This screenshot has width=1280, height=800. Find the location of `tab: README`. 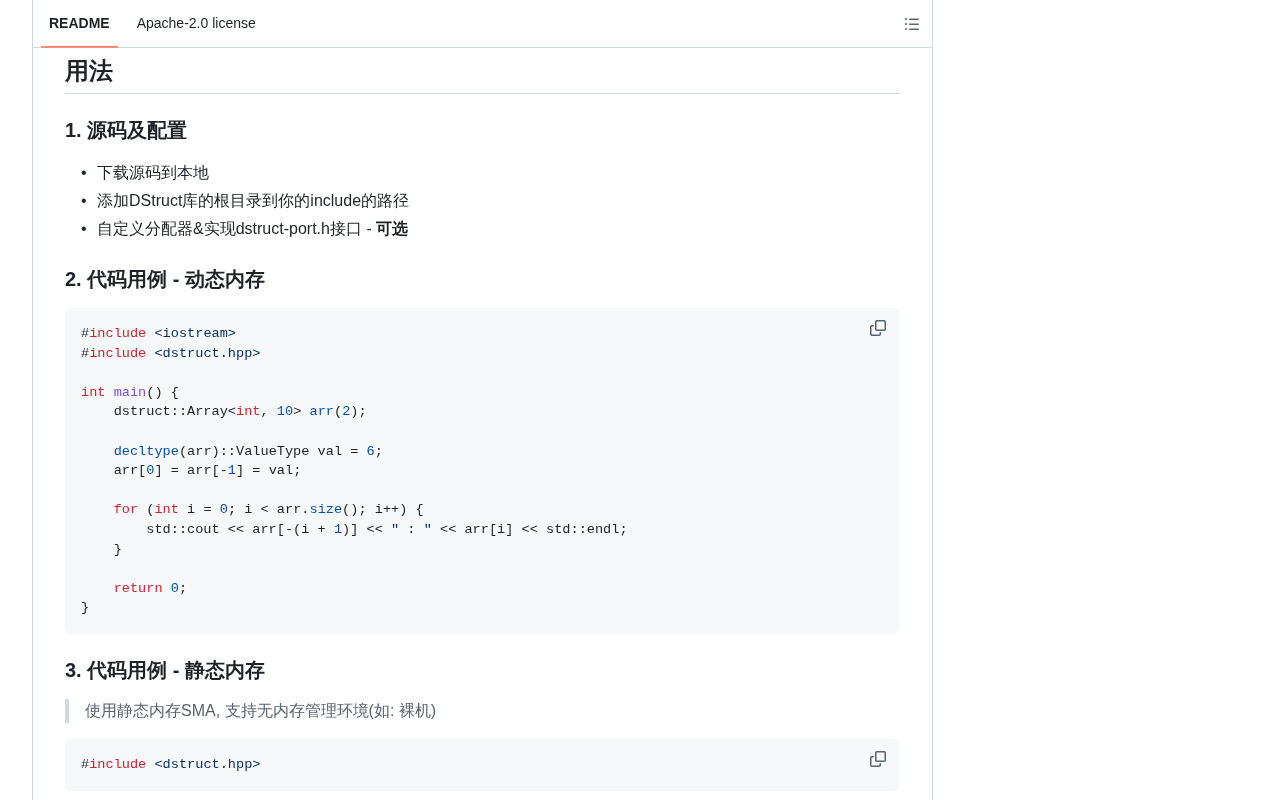

tab: README is located at coordinates (79, 24).